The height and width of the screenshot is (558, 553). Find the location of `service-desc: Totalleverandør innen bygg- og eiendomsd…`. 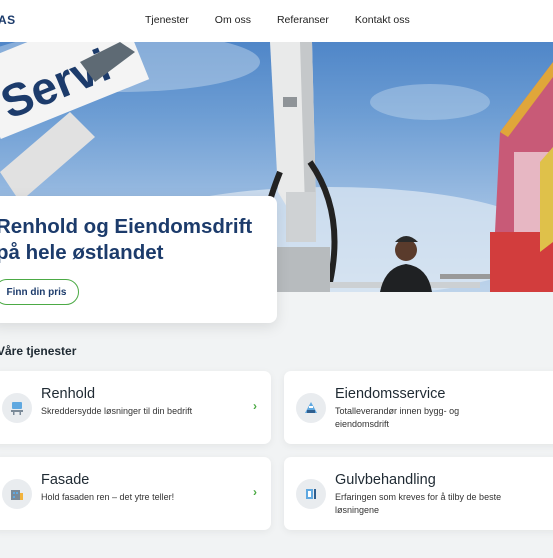

service-desc: Totalleverandør innen bygg- og eiendomsd… is located at coordinates (397, 417).